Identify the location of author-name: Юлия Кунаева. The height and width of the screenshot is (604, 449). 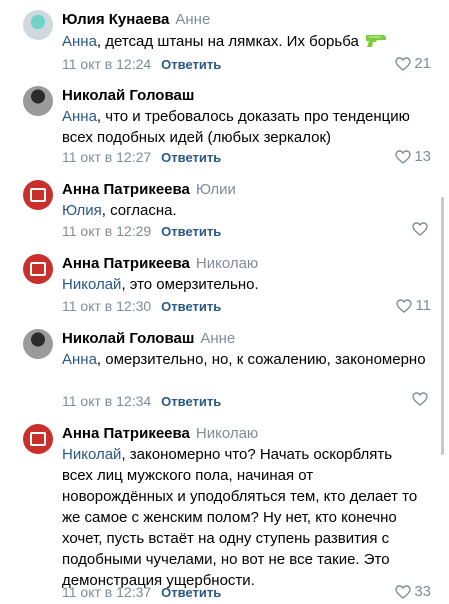
(115, 19).